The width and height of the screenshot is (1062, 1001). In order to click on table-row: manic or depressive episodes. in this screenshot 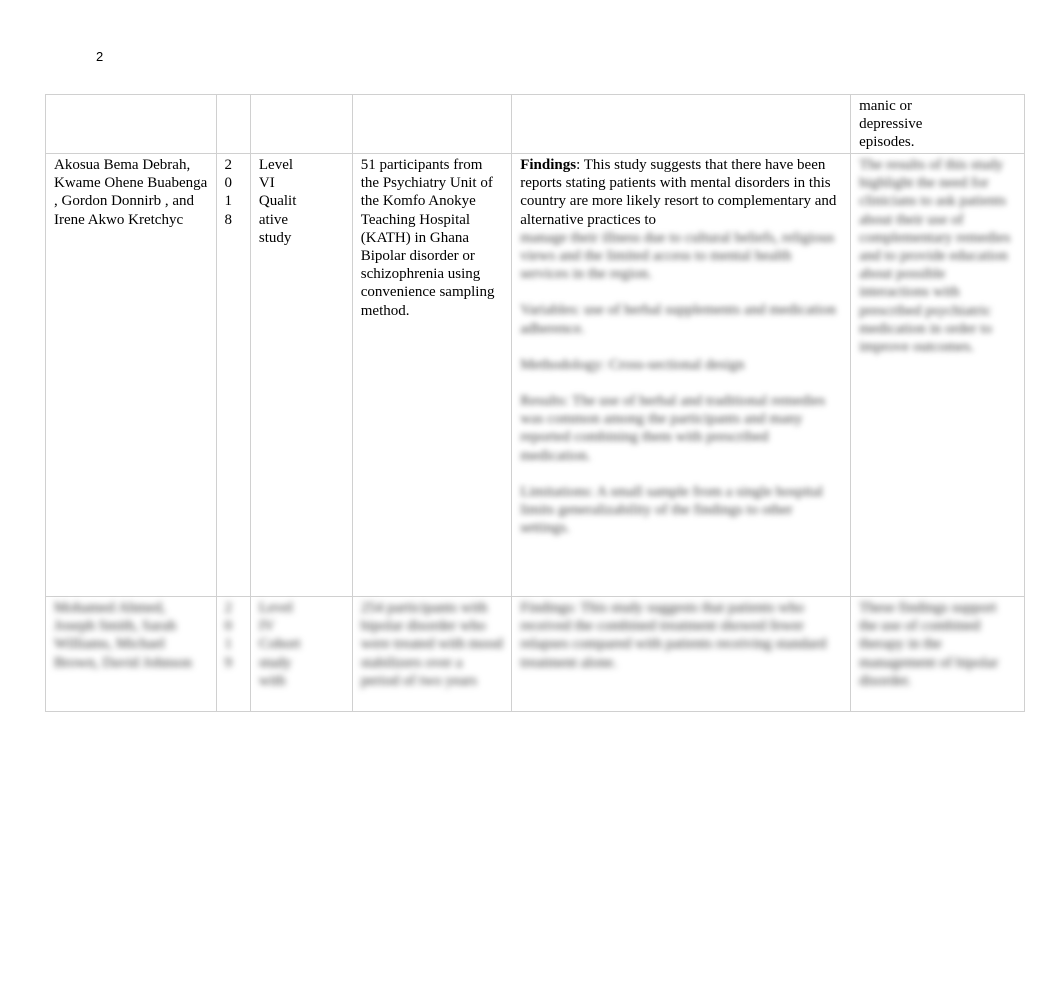, I will do `click(535, 124)`.